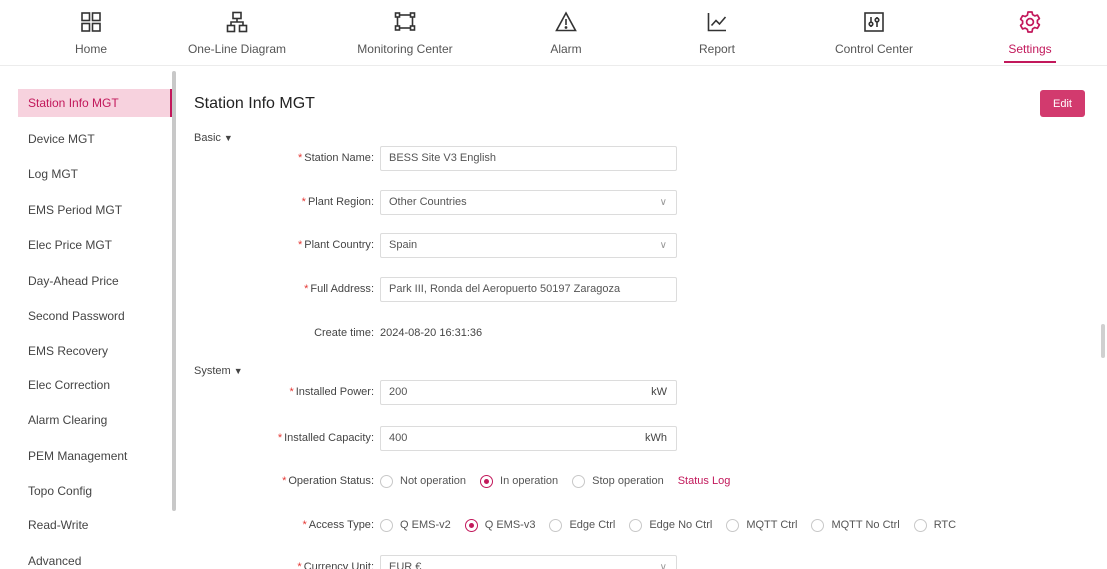  I want to click on sidebar-item-ems-period: EMS Period MGT, so click(95, 210).